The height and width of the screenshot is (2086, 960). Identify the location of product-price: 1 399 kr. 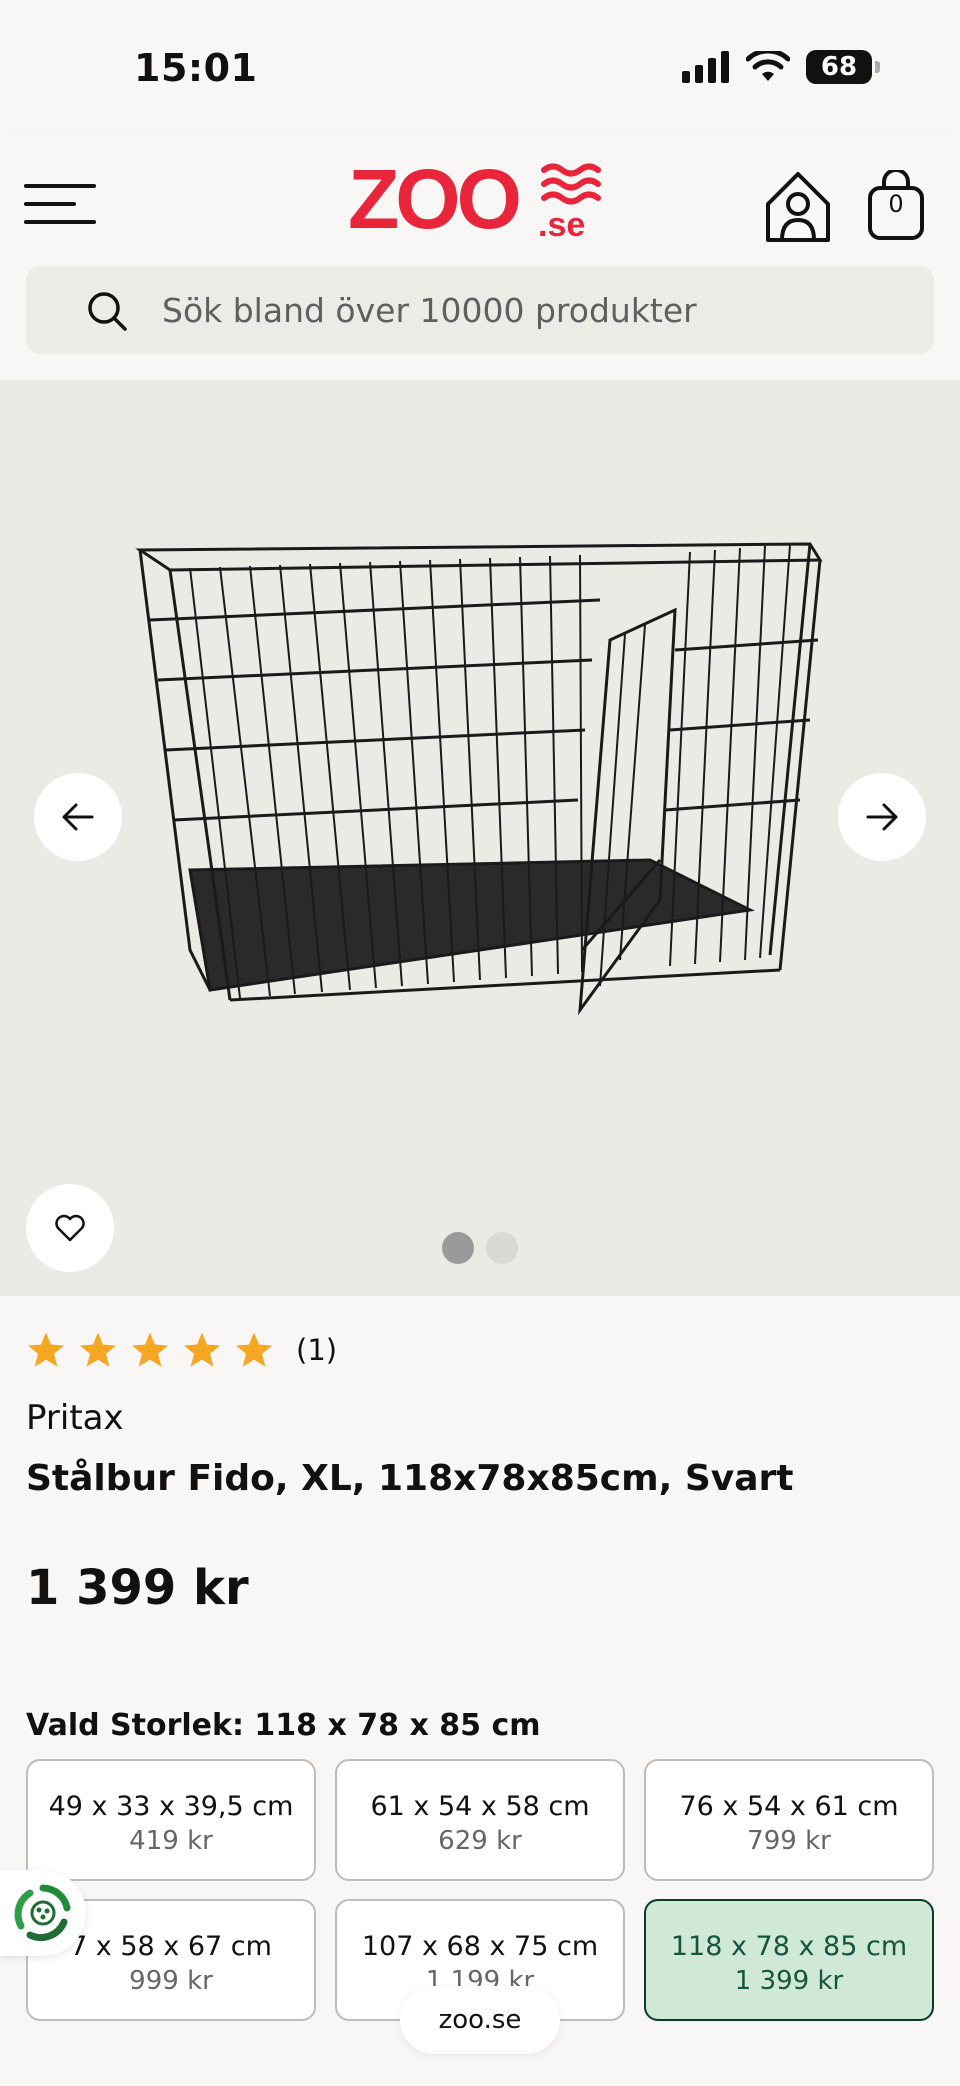
(137, 1588).